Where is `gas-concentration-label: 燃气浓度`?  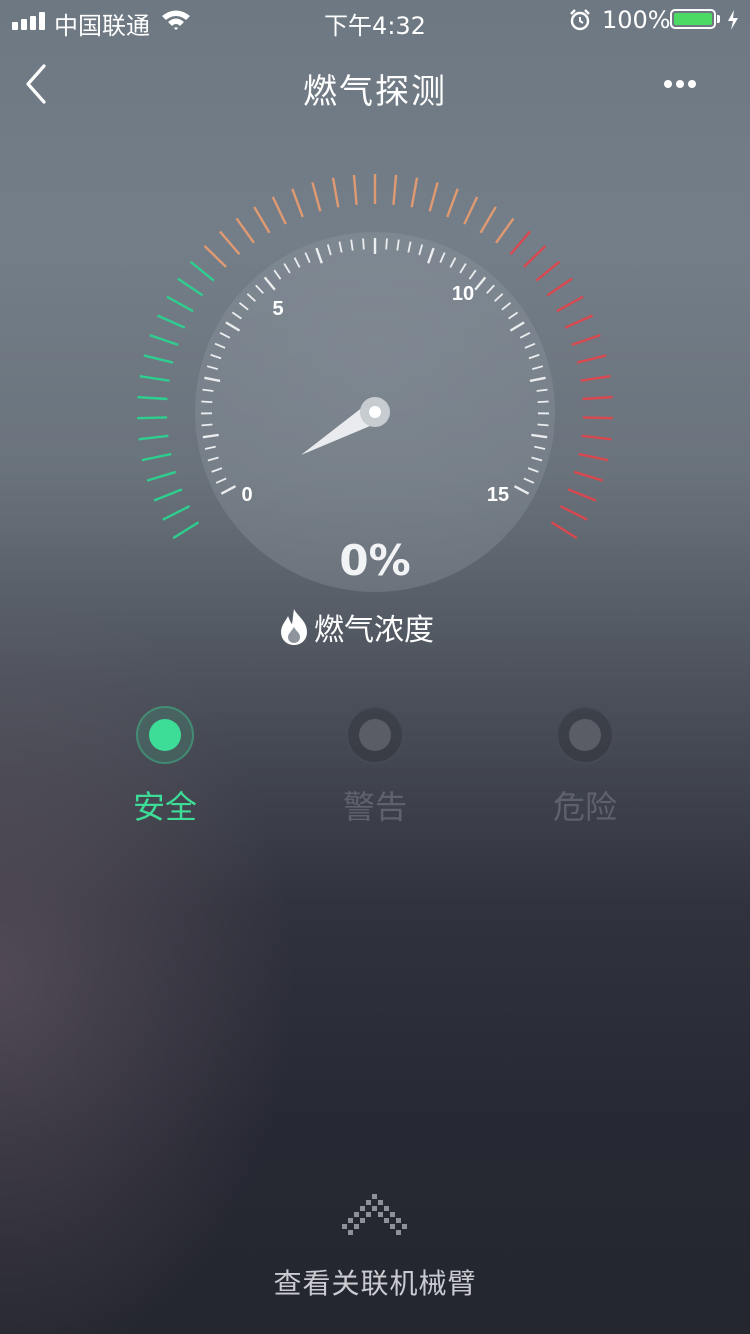
gas-concentration-label: 燃气浓度 is located at coordinates (356, 627).